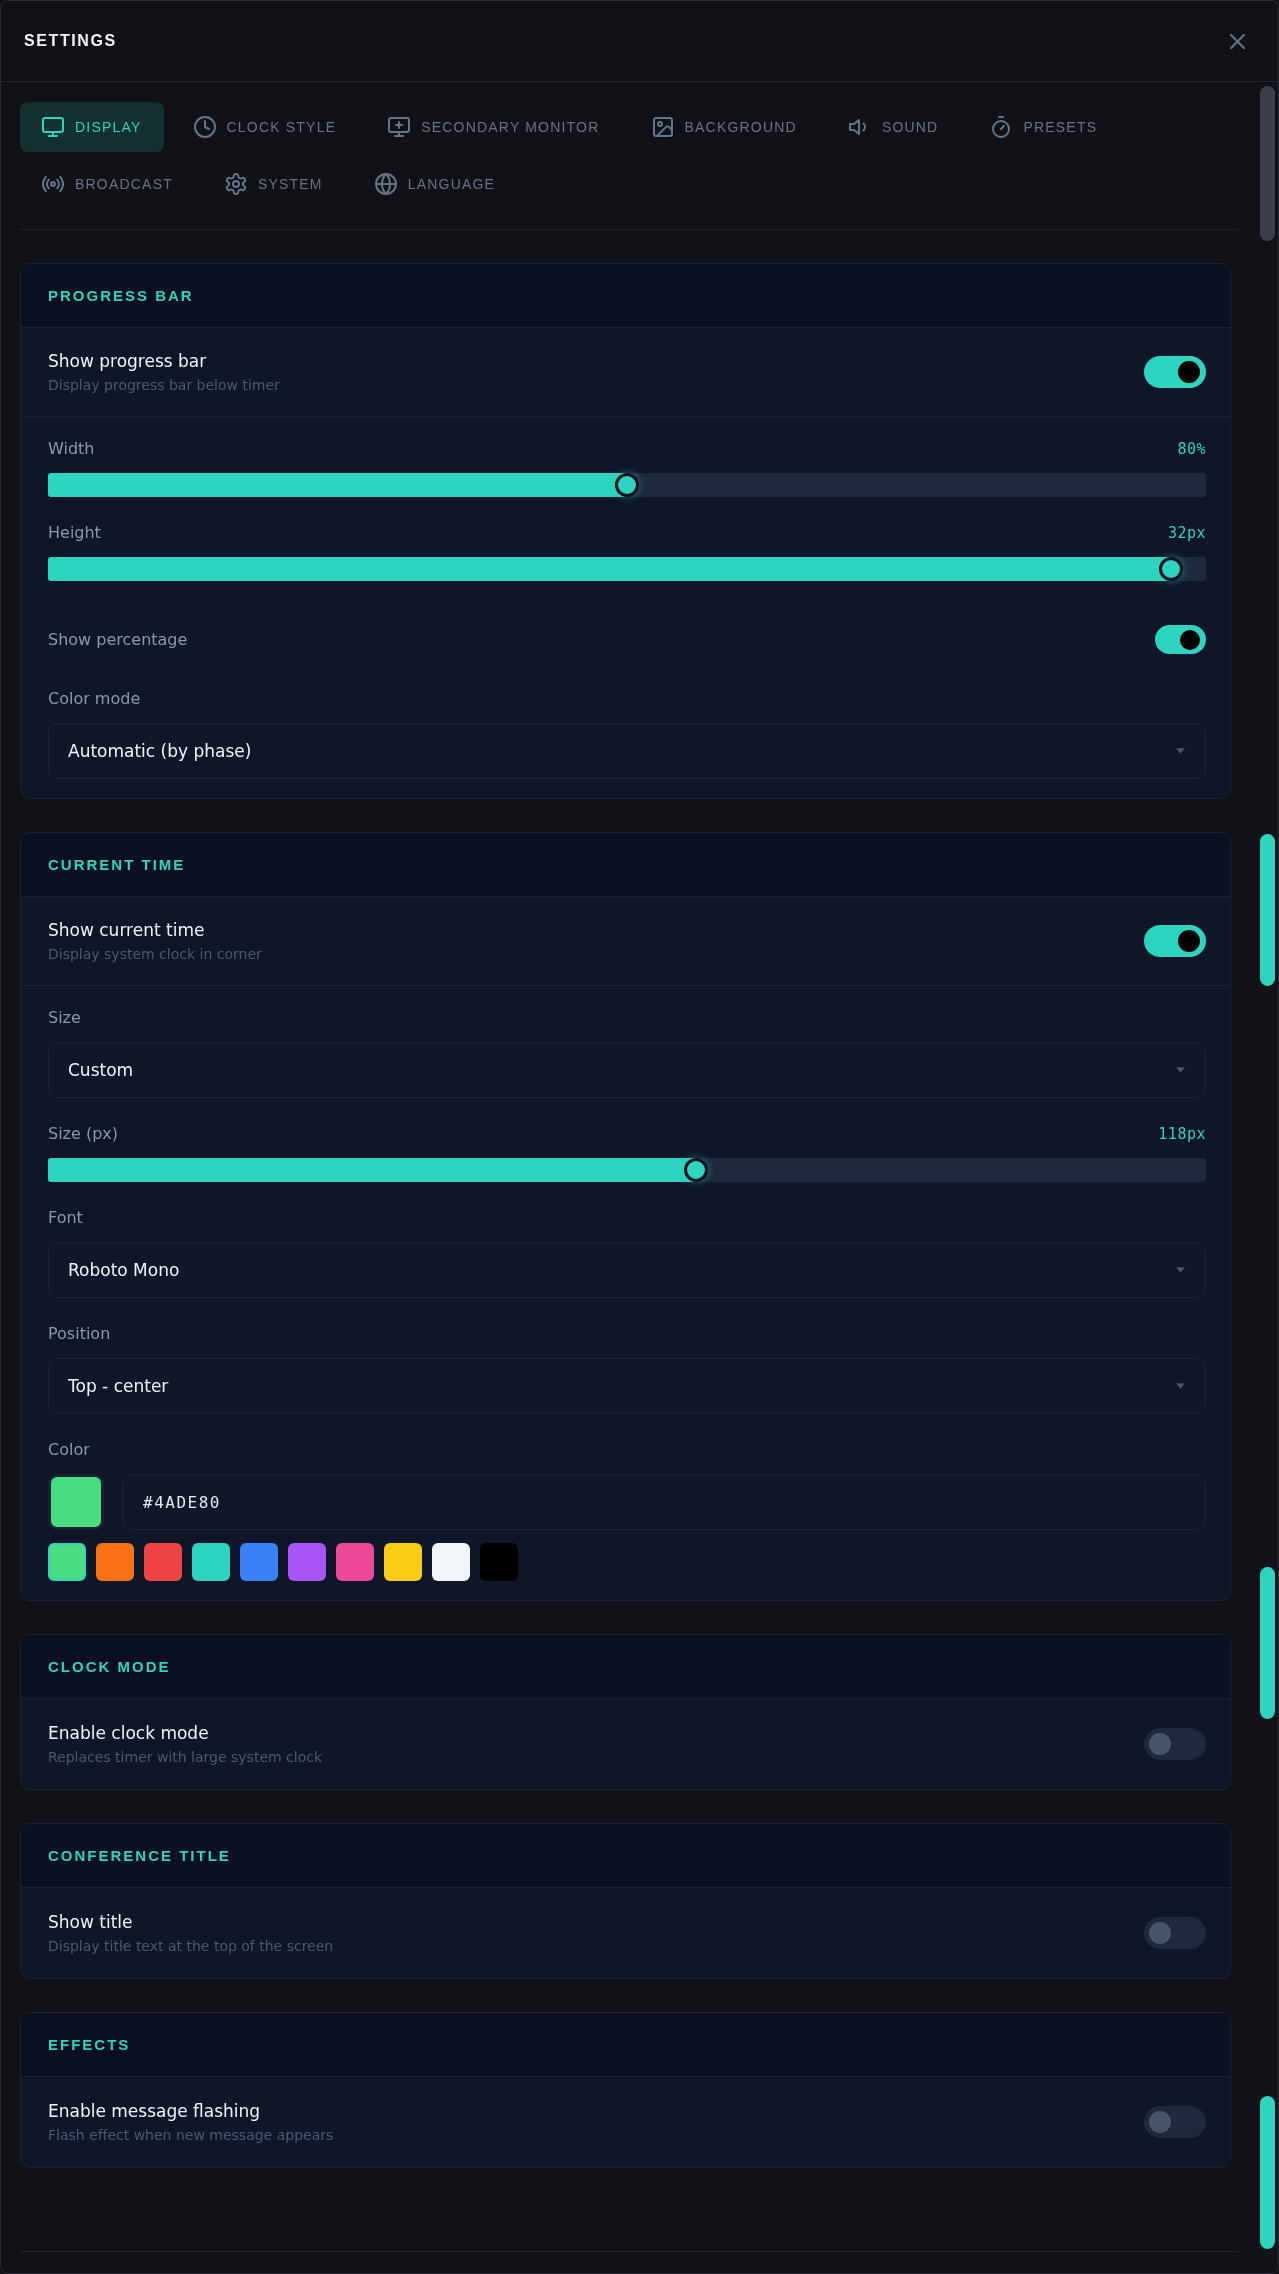  Describe the element at coordinates (191, 2135) in the screenshot. I see `setting-description: Flash effect when new message appears` at that location.